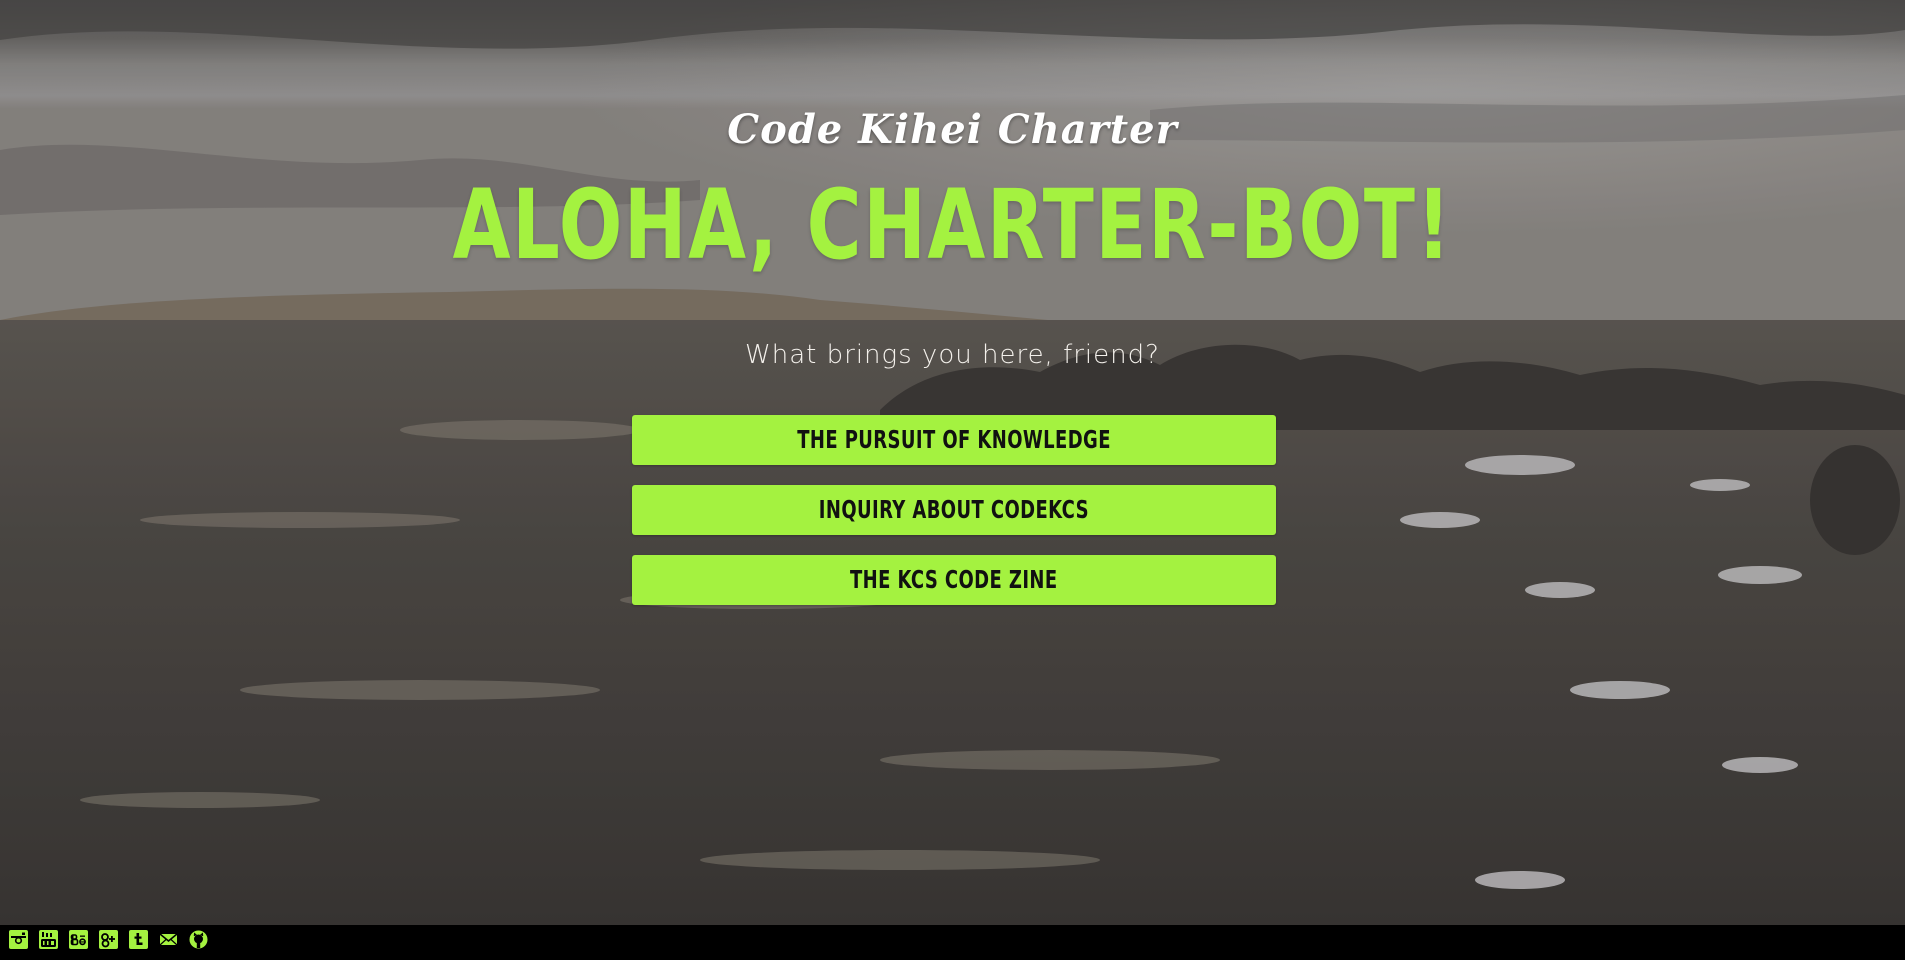 The image size is (1905, 960). I want to click on inquiry-about-codekcs-button: INQUIRY ABOUT CODEKCS, so click(954, 510).